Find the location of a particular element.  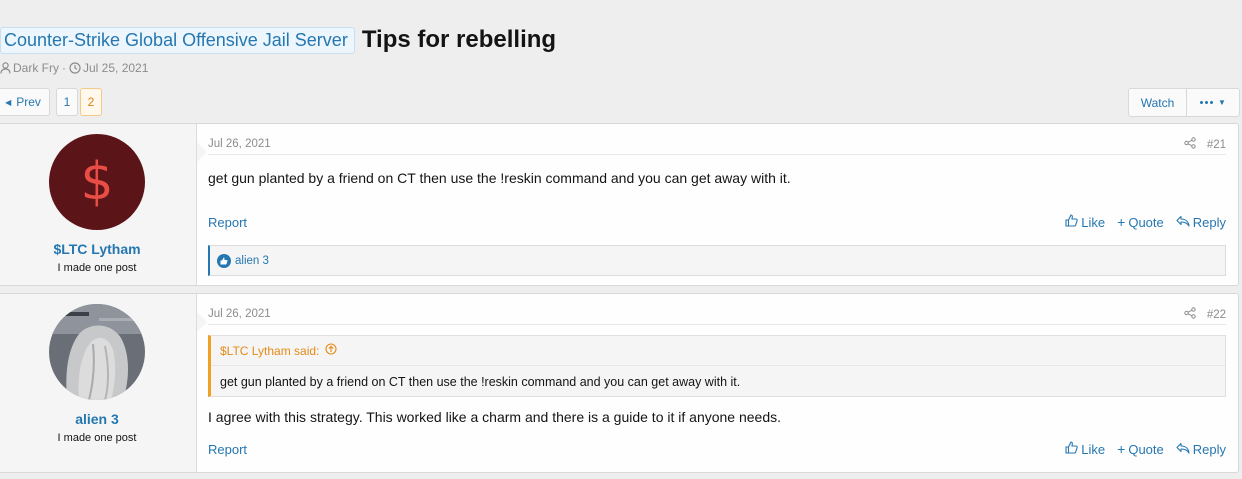

thread-meta: Dark Fry · Jul 25, 2021 is located at coordinates (74, 68).